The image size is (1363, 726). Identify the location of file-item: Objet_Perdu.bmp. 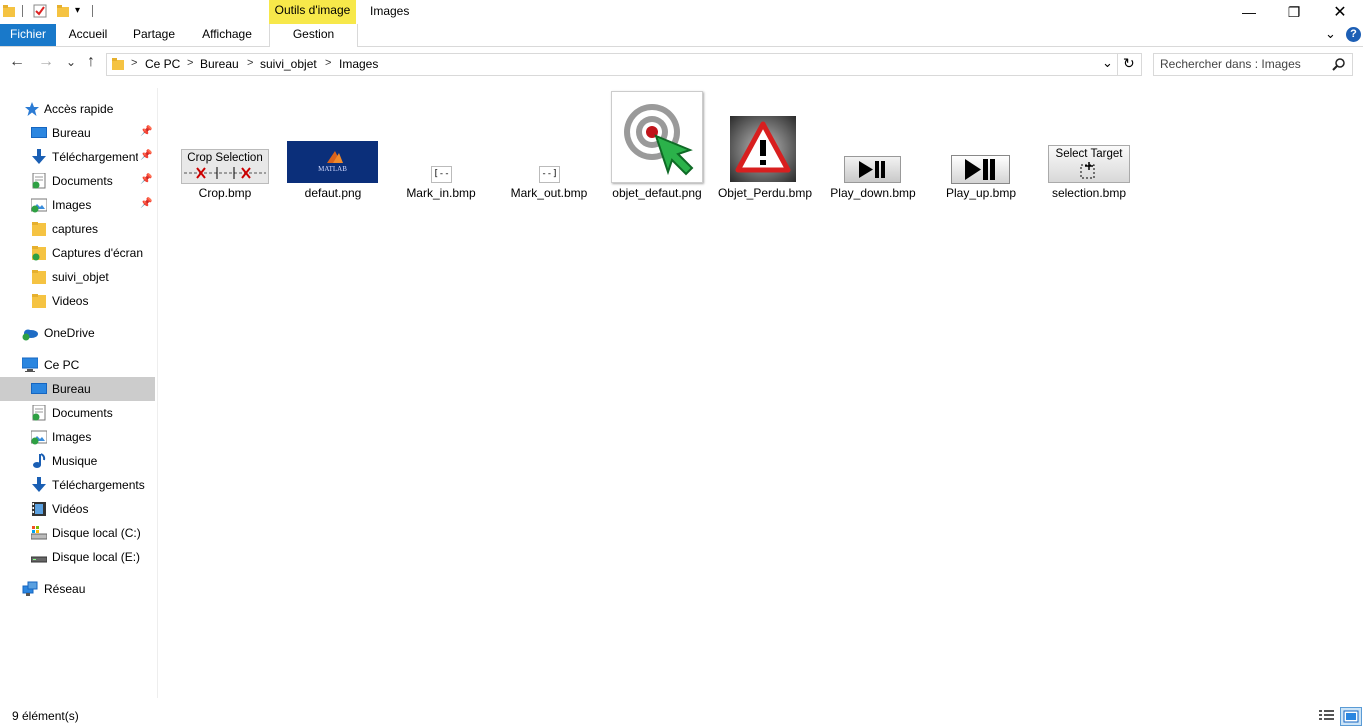
(765, 148).